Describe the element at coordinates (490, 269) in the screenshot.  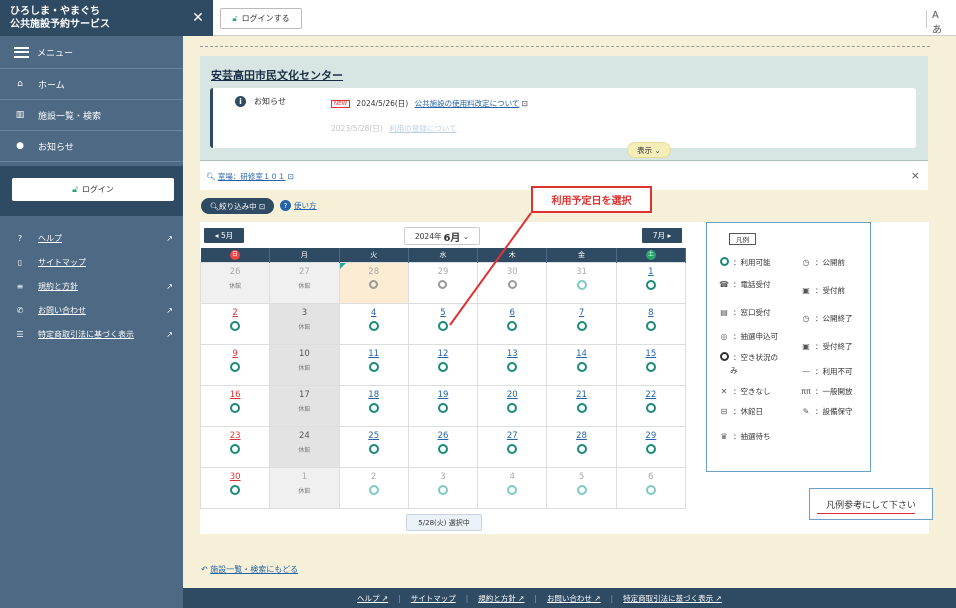
I see `annotation-line` at that location.